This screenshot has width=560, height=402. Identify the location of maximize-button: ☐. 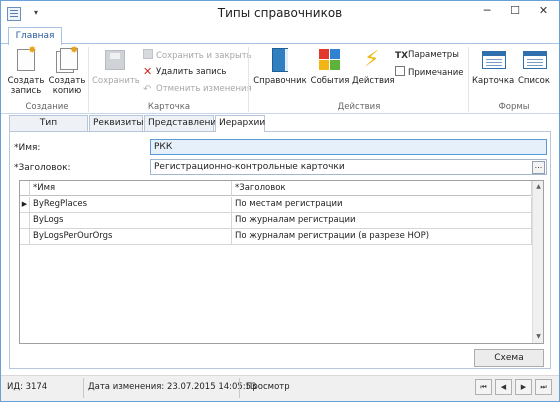
(515, 11).